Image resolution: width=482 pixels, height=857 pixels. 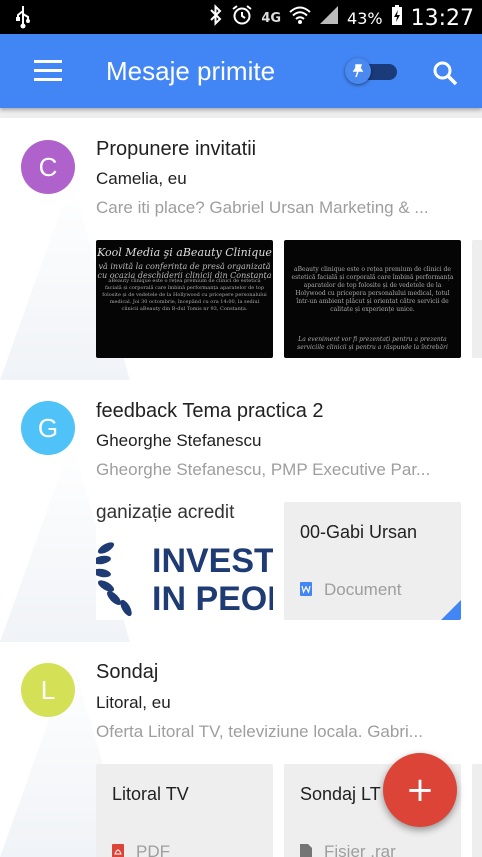 I want to click on avatar: L, so click(x=48, y=690).